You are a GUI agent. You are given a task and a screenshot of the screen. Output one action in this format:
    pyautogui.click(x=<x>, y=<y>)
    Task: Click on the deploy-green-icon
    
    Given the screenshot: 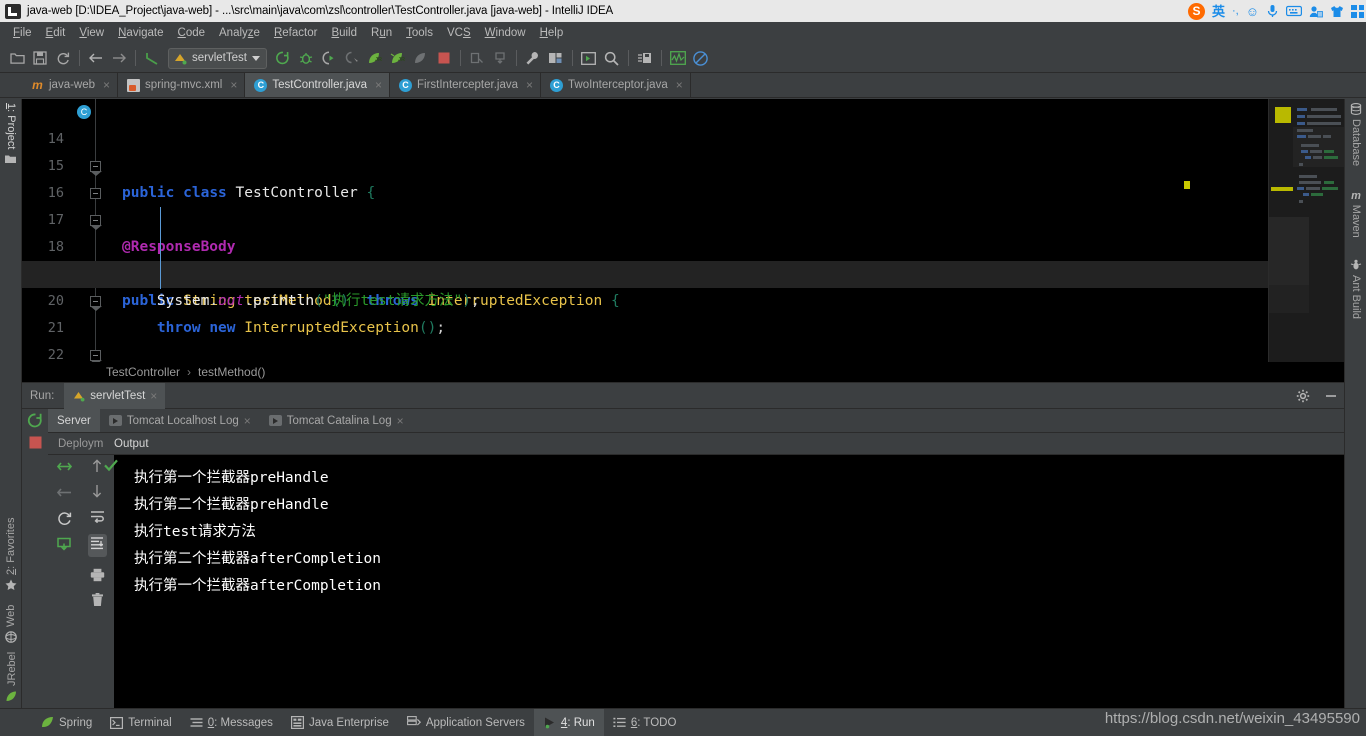 What is the action you would take?
    pyautogui.click(x=64, y=466)
    